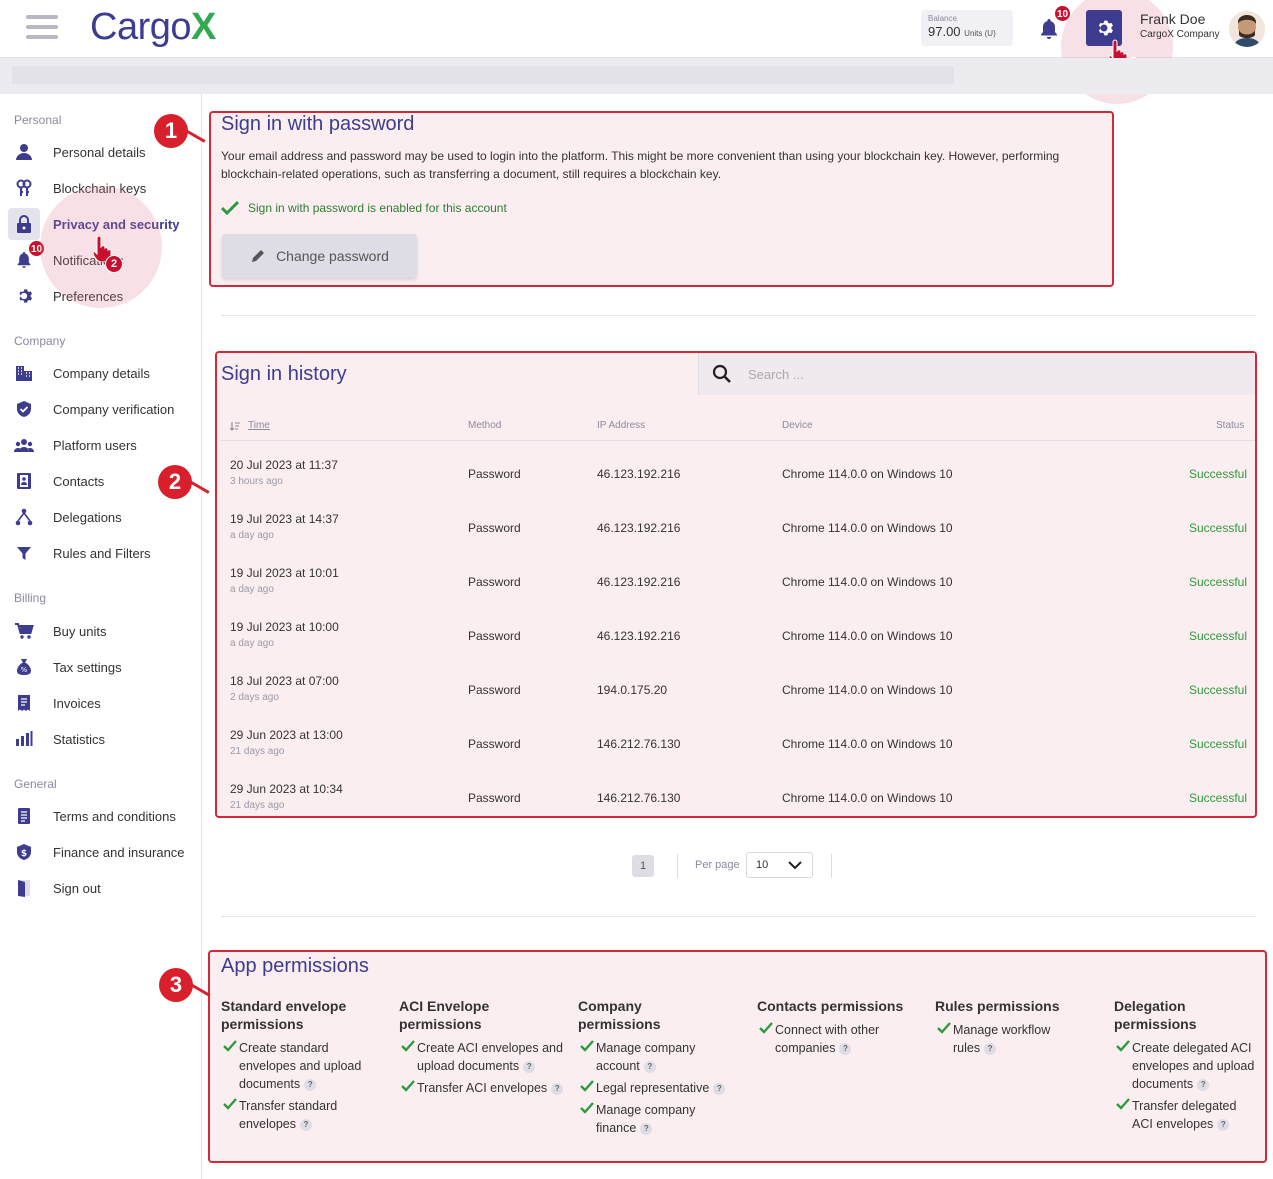 The height and width of the screenshot is (1179, 1273). I want to click on row-ip: 46.123.192.216, so click(639, 582).